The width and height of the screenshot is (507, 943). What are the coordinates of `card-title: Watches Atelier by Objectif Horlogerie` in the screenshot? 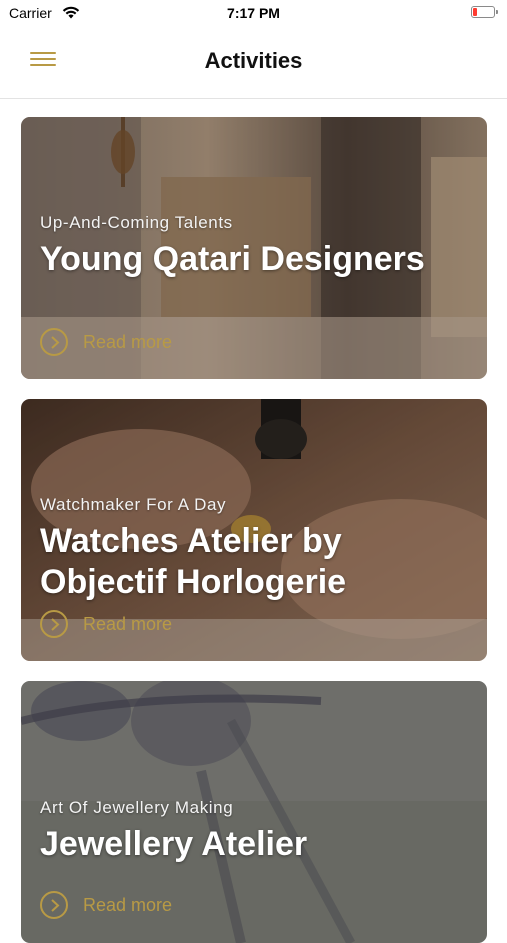 It's located at (193, 561).